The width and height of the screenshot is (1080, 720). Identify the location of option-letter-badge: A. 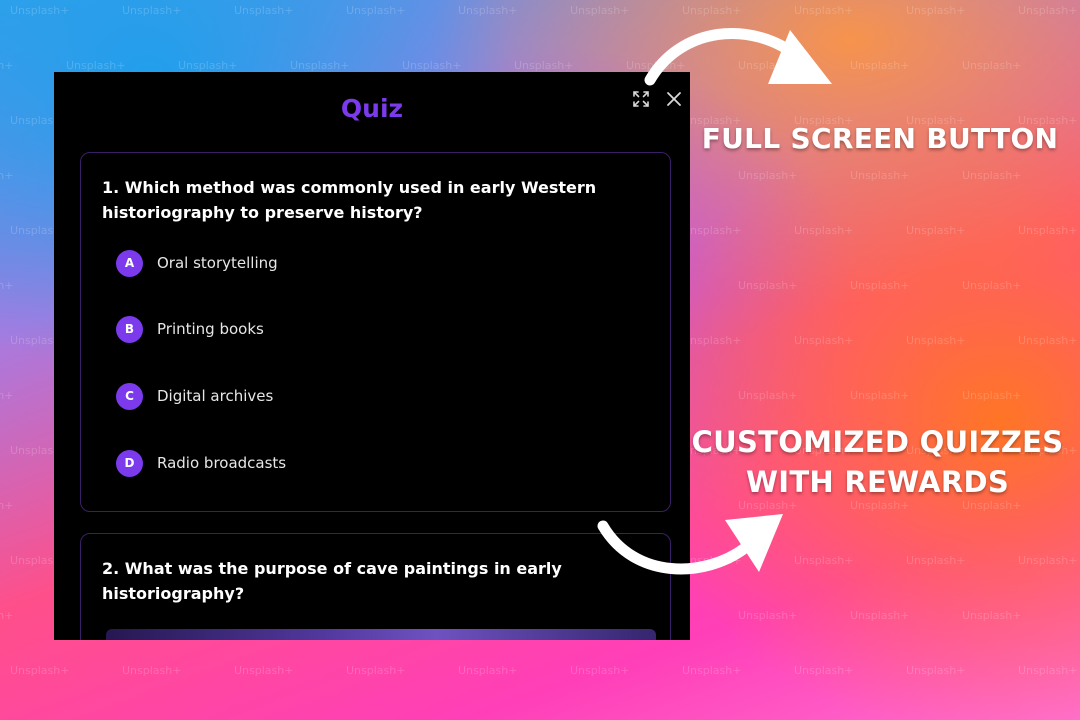
(129, 263).